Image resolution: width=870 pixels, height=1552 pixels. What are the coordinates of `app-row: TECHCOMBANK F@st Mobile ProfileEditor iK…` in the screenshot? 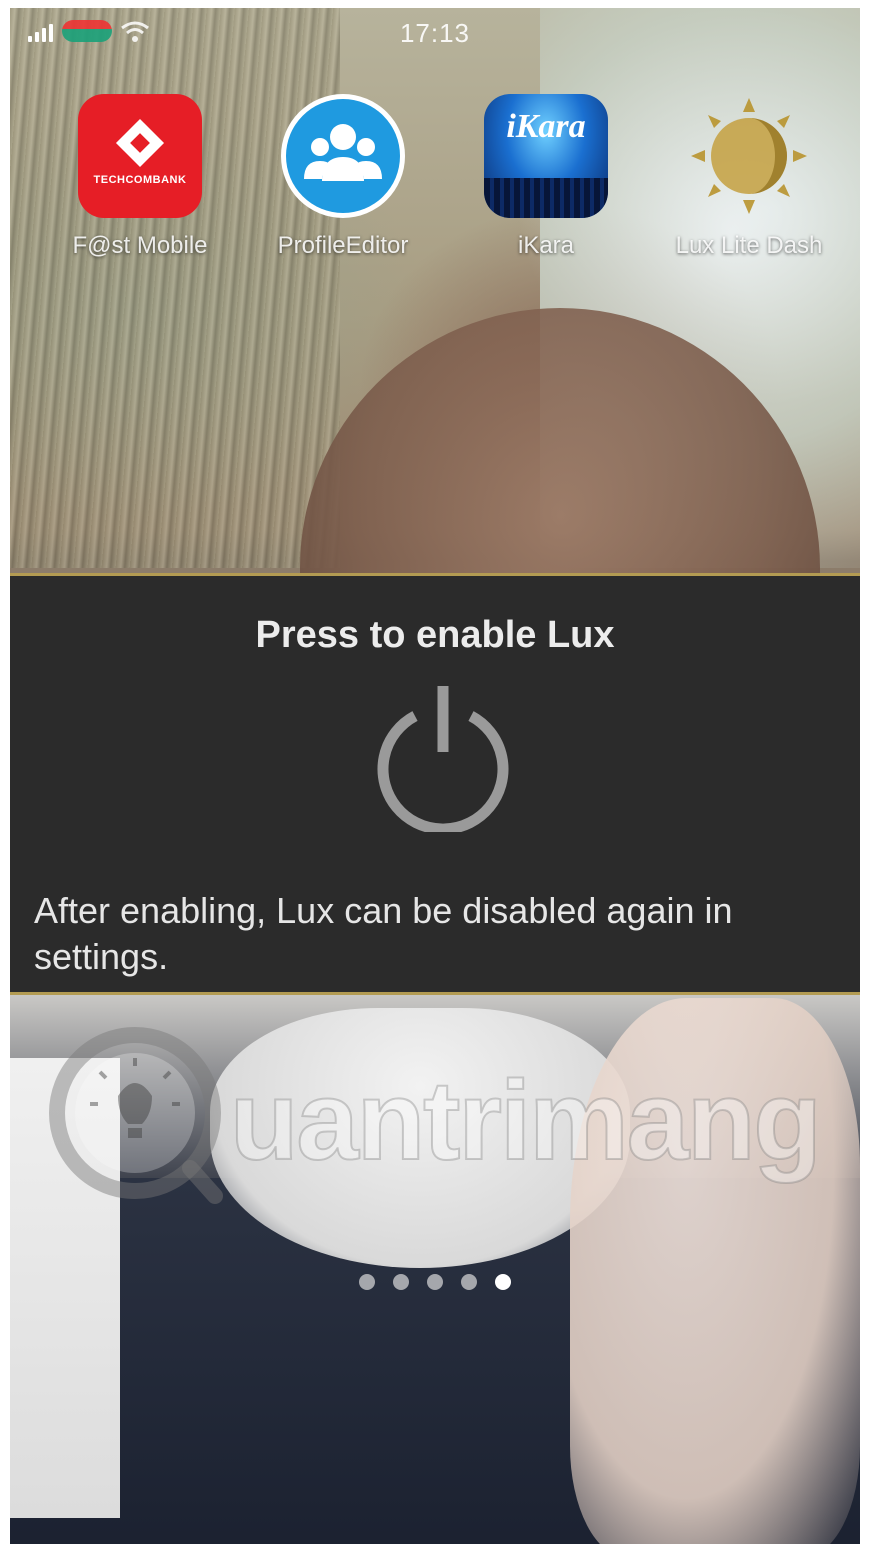 It's located at (435, 189).